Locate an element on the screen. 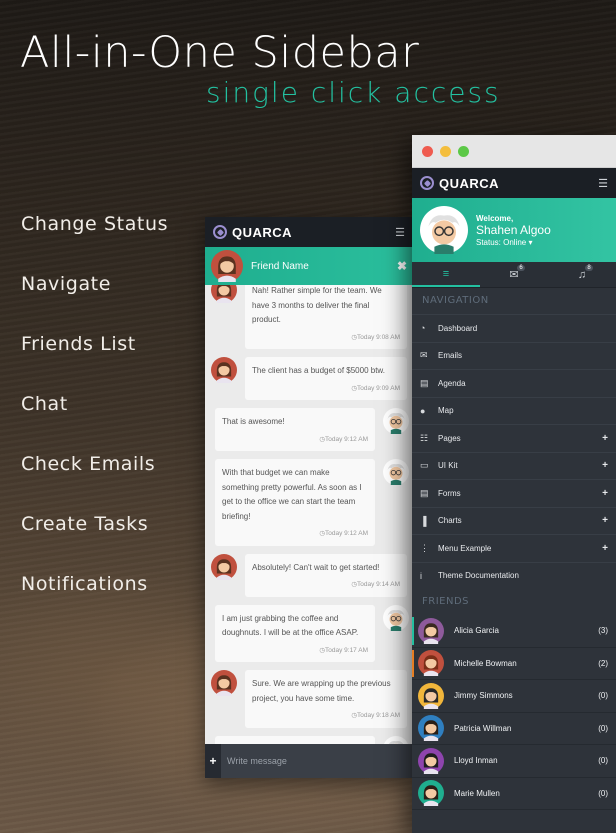  message-text: That is awesome! is located at coordinates (253, 421).